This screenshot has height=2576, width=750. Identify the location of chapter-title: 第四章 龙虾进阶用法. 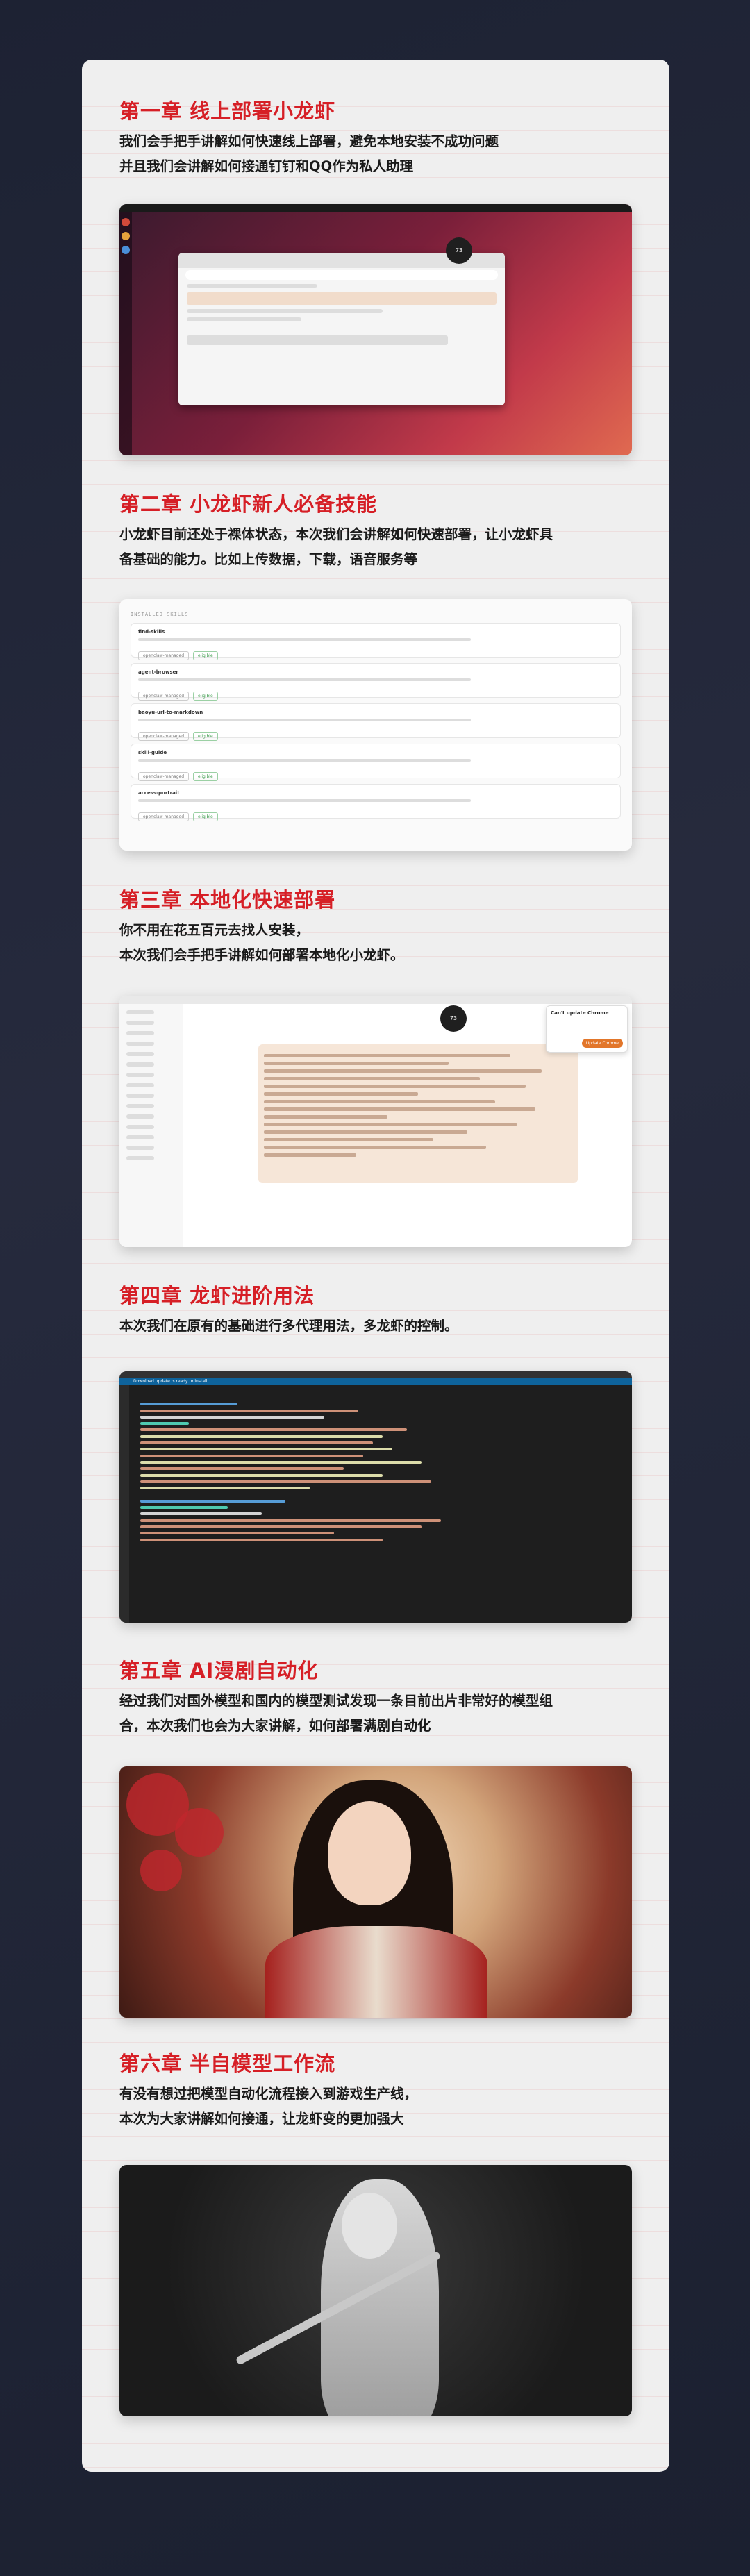
(217, 1295).